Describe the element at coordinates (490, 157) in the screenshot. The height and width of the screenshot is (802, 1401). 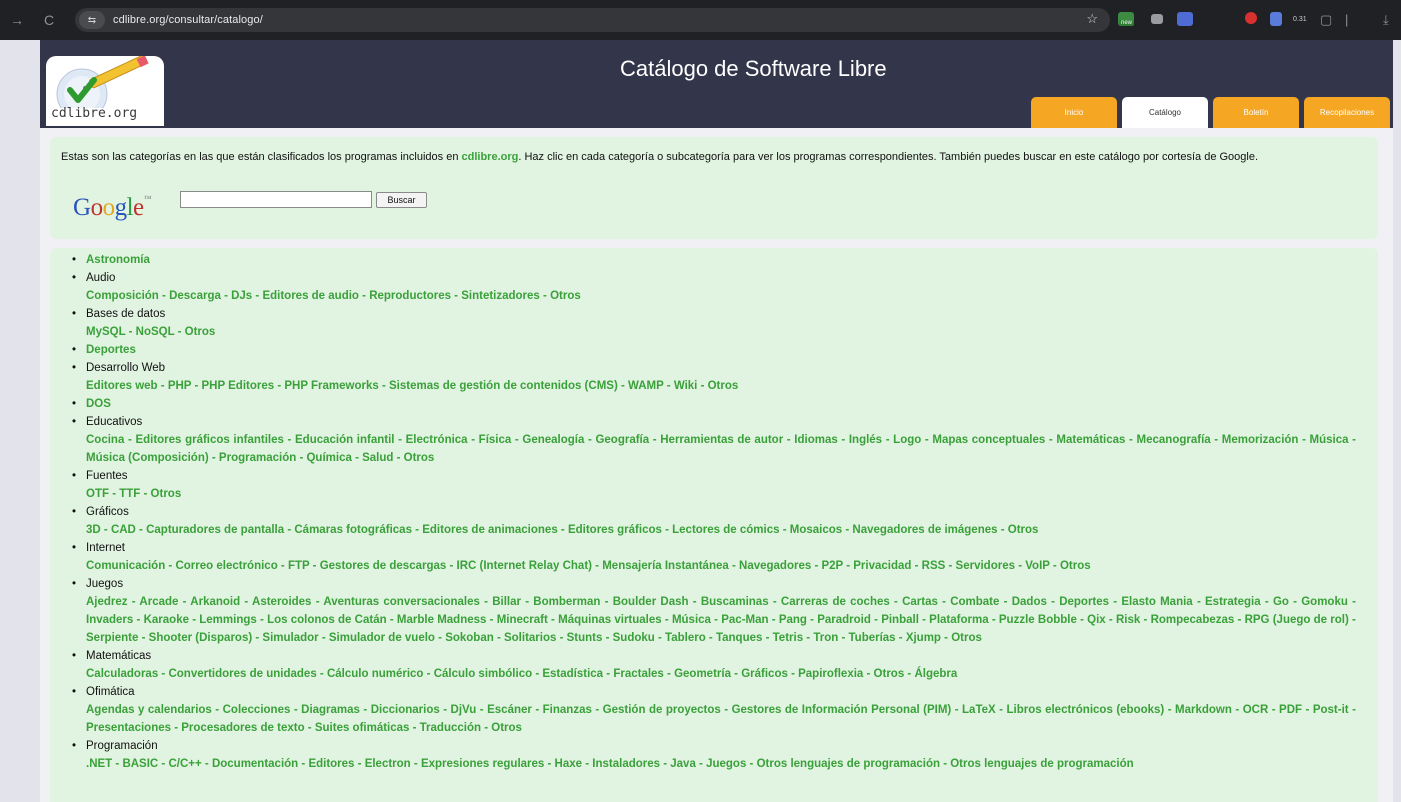
I see `cdlibre-link: cdlibre.org` at that location.